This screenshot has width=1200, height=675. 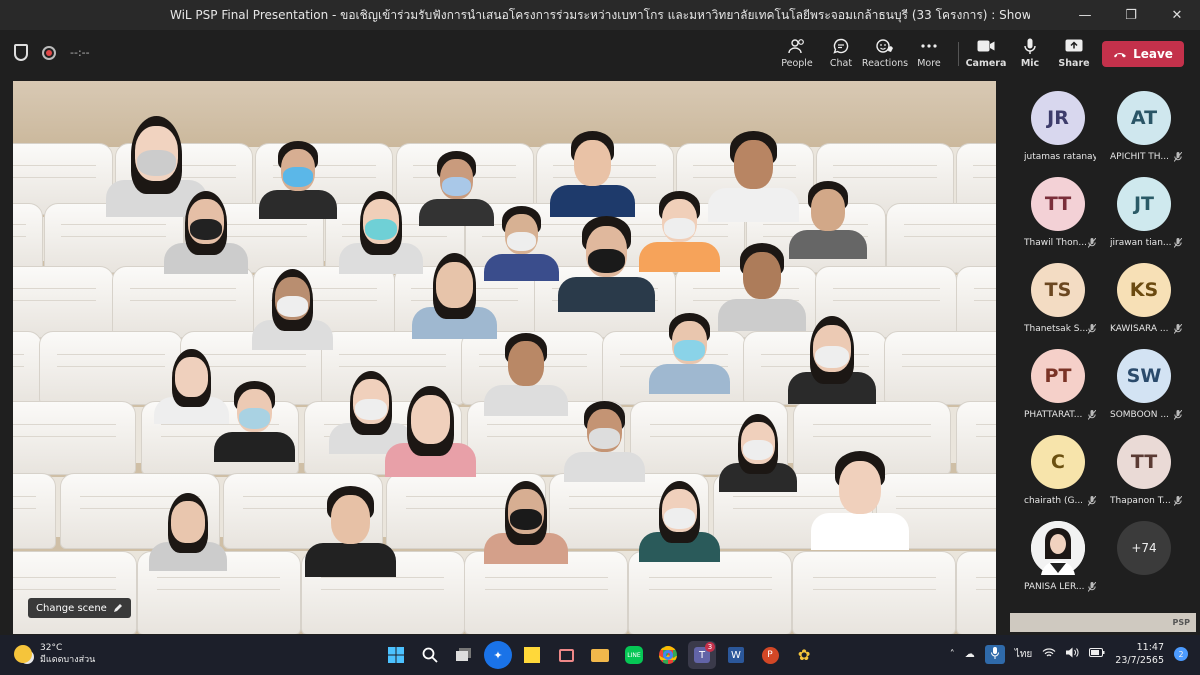 I want to click on participant-avatar: PT, so click(x=1058, y=376).